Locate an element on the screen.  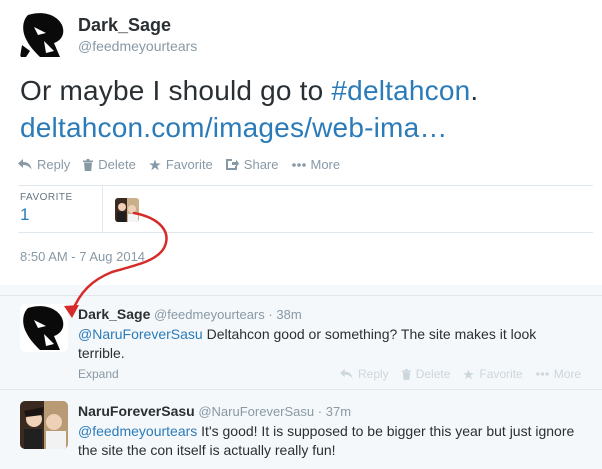
reply-button: Reply is located at coordinates (44, 164).